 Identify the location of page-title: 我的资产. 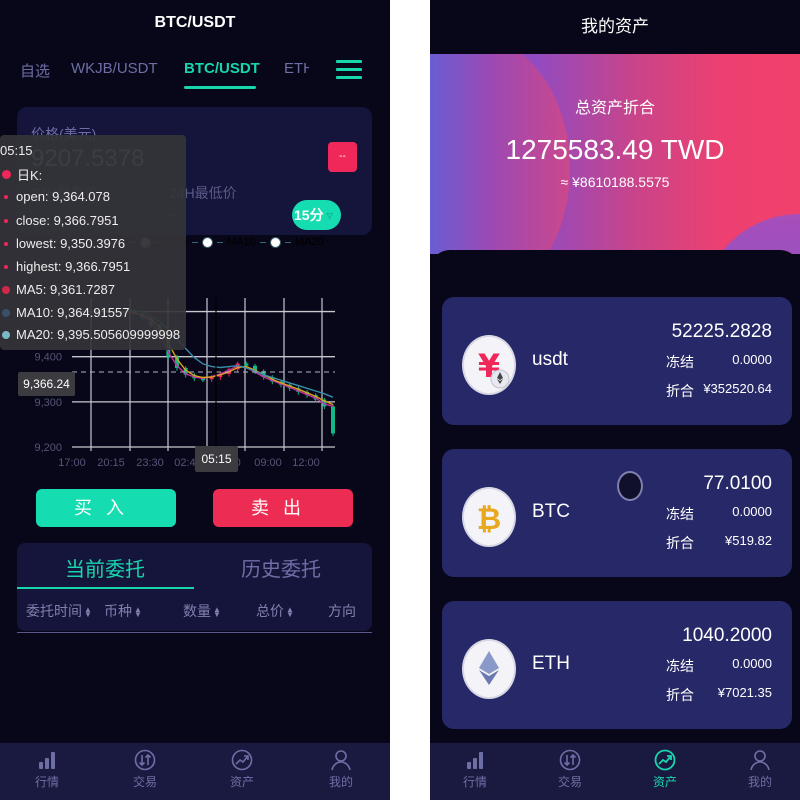
(615, 26).